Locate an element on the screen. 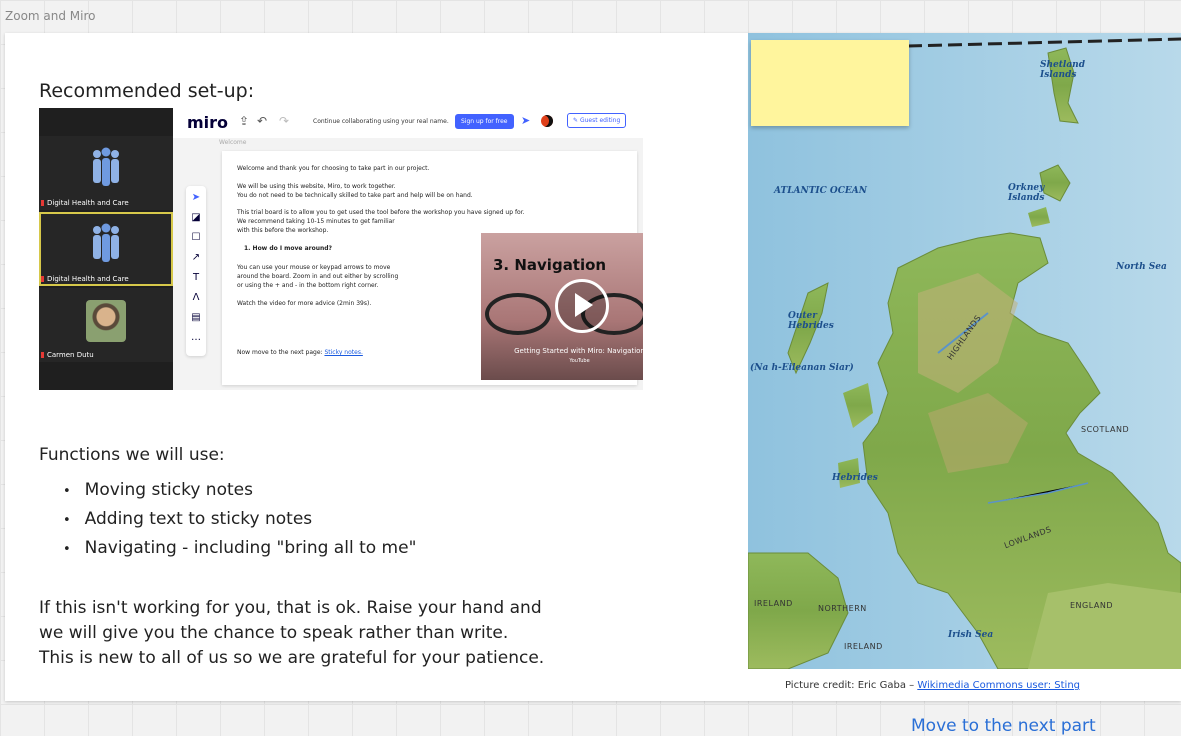  map-label: SCOTLAND is located at coordinates (1105, 429).